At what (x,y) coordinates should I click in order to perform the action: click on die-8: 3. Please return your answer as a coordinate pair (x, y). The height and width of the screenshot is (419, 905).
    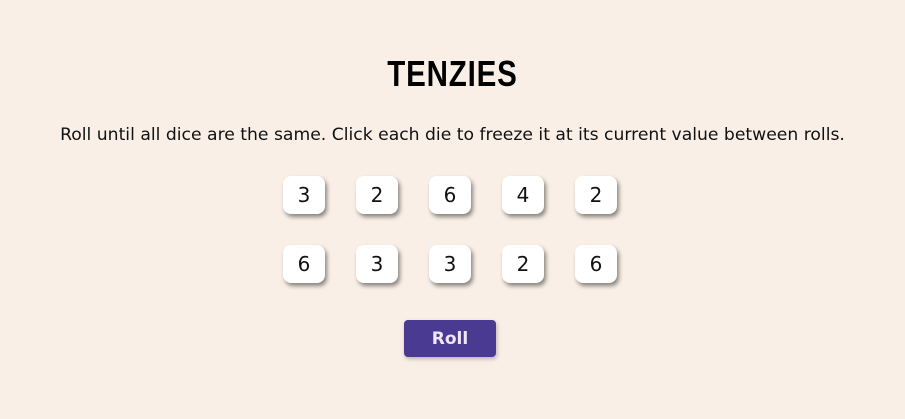
    Looking at the image, I should click on (450, 264).